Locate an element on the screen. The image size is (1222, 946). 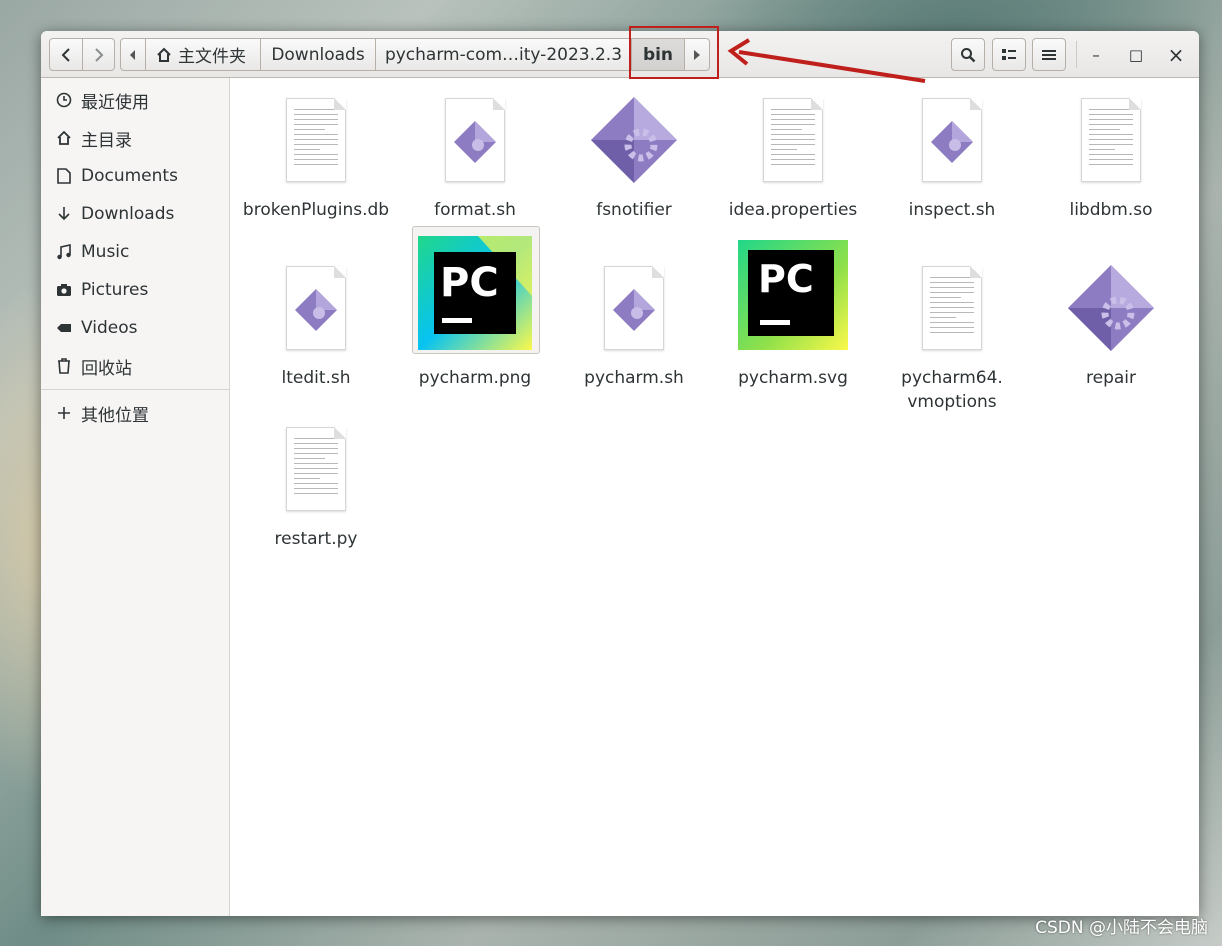
file-name: pycharm.sh is located at coordinates (634, 378).